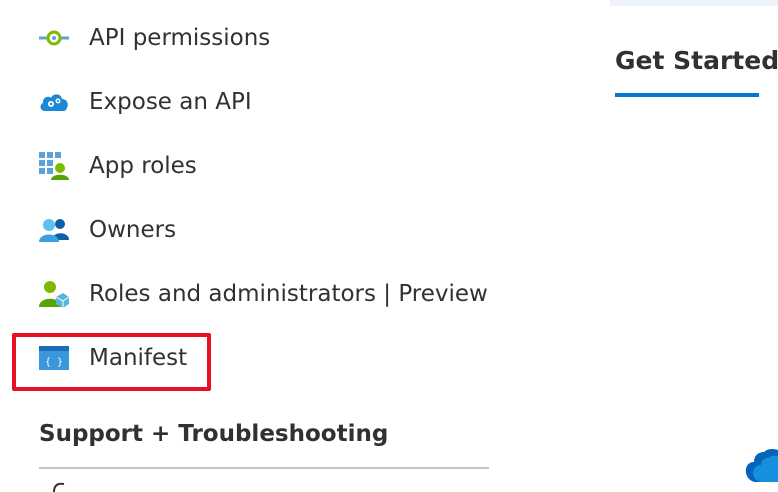 Image resolution: width=778 pixels, height=492 pixels. What do you see at coordinates (268, 166) in the screenshot?
I see `sidebar-item-app-roles: App roles` at bounding box center [268, 166].